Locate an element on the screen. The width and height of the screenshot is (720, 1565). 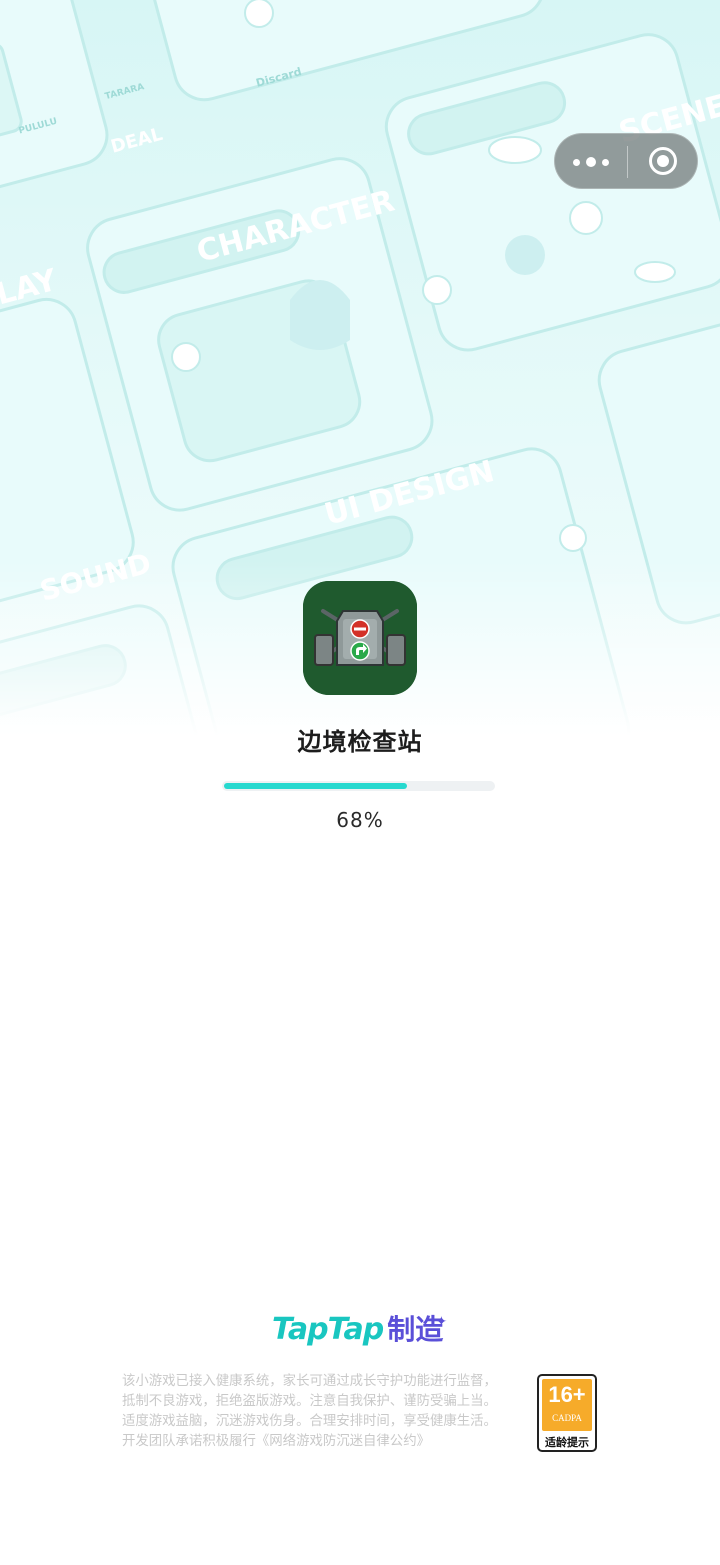
capsule-divider is located at coordinates (627, 162).